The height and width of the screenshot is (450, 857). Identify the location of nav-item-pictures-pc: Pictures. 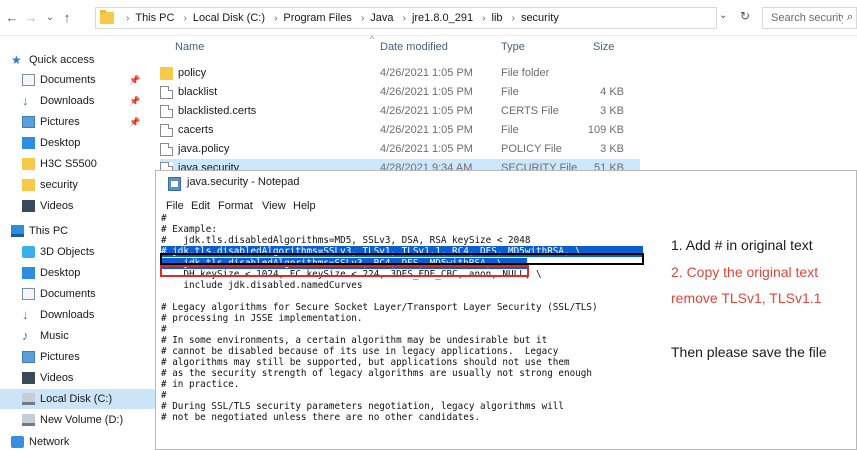
(77, 357).